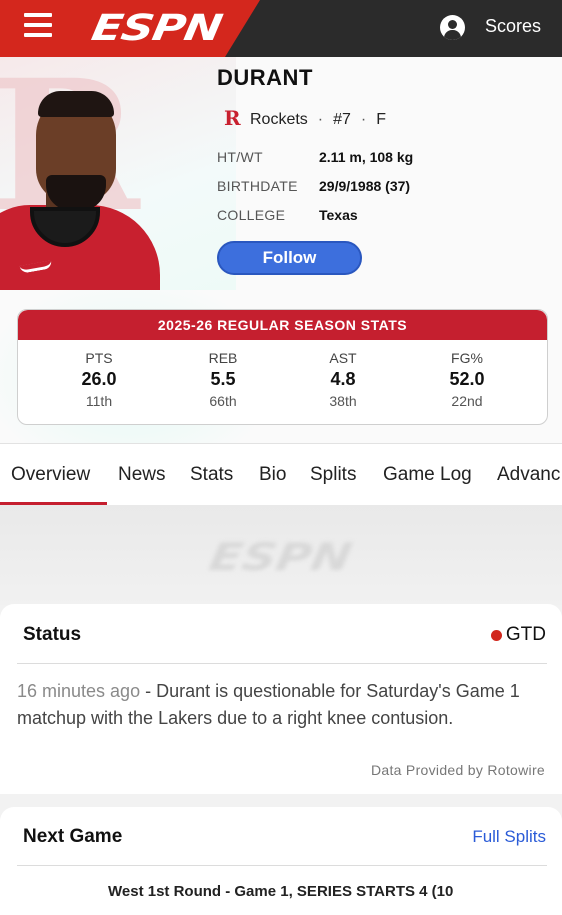 This screenshot has height=915, width=562. I want to click on stat-reb: REB 5.5 66th, so click(223, 379).